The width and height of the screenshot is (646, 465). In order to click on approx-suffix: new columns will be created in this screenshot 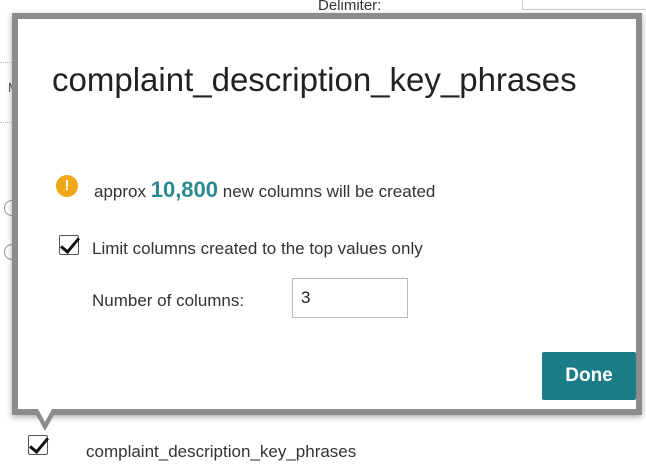, I will do `click(329, 191)`.